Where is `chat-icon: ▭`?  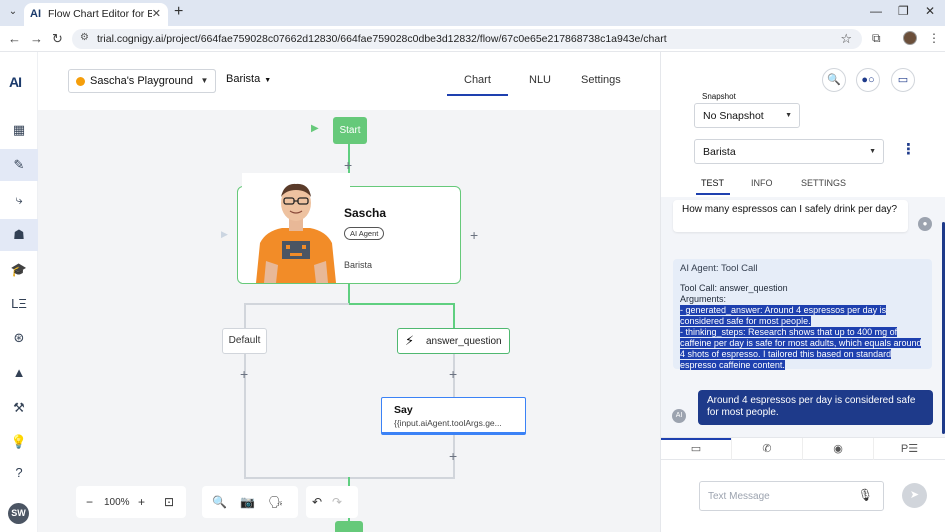 chat-icon: ▭ is located at coordinates (903, 80).